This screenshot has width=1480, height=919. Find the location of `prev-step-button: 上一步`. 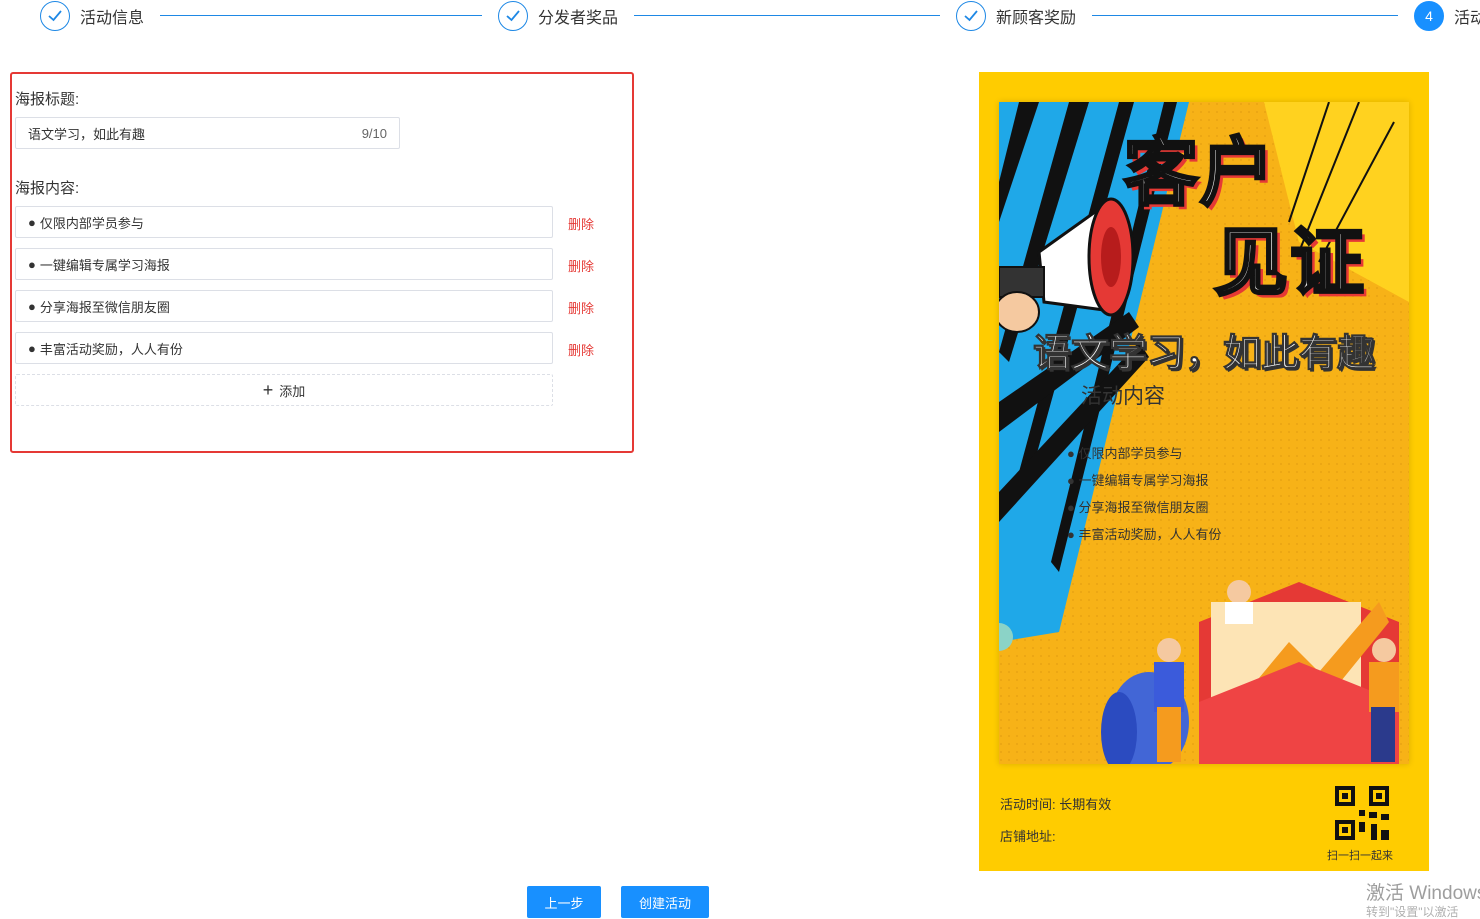

prev-step-button: 上一步 is located at coordinates (564, 902).